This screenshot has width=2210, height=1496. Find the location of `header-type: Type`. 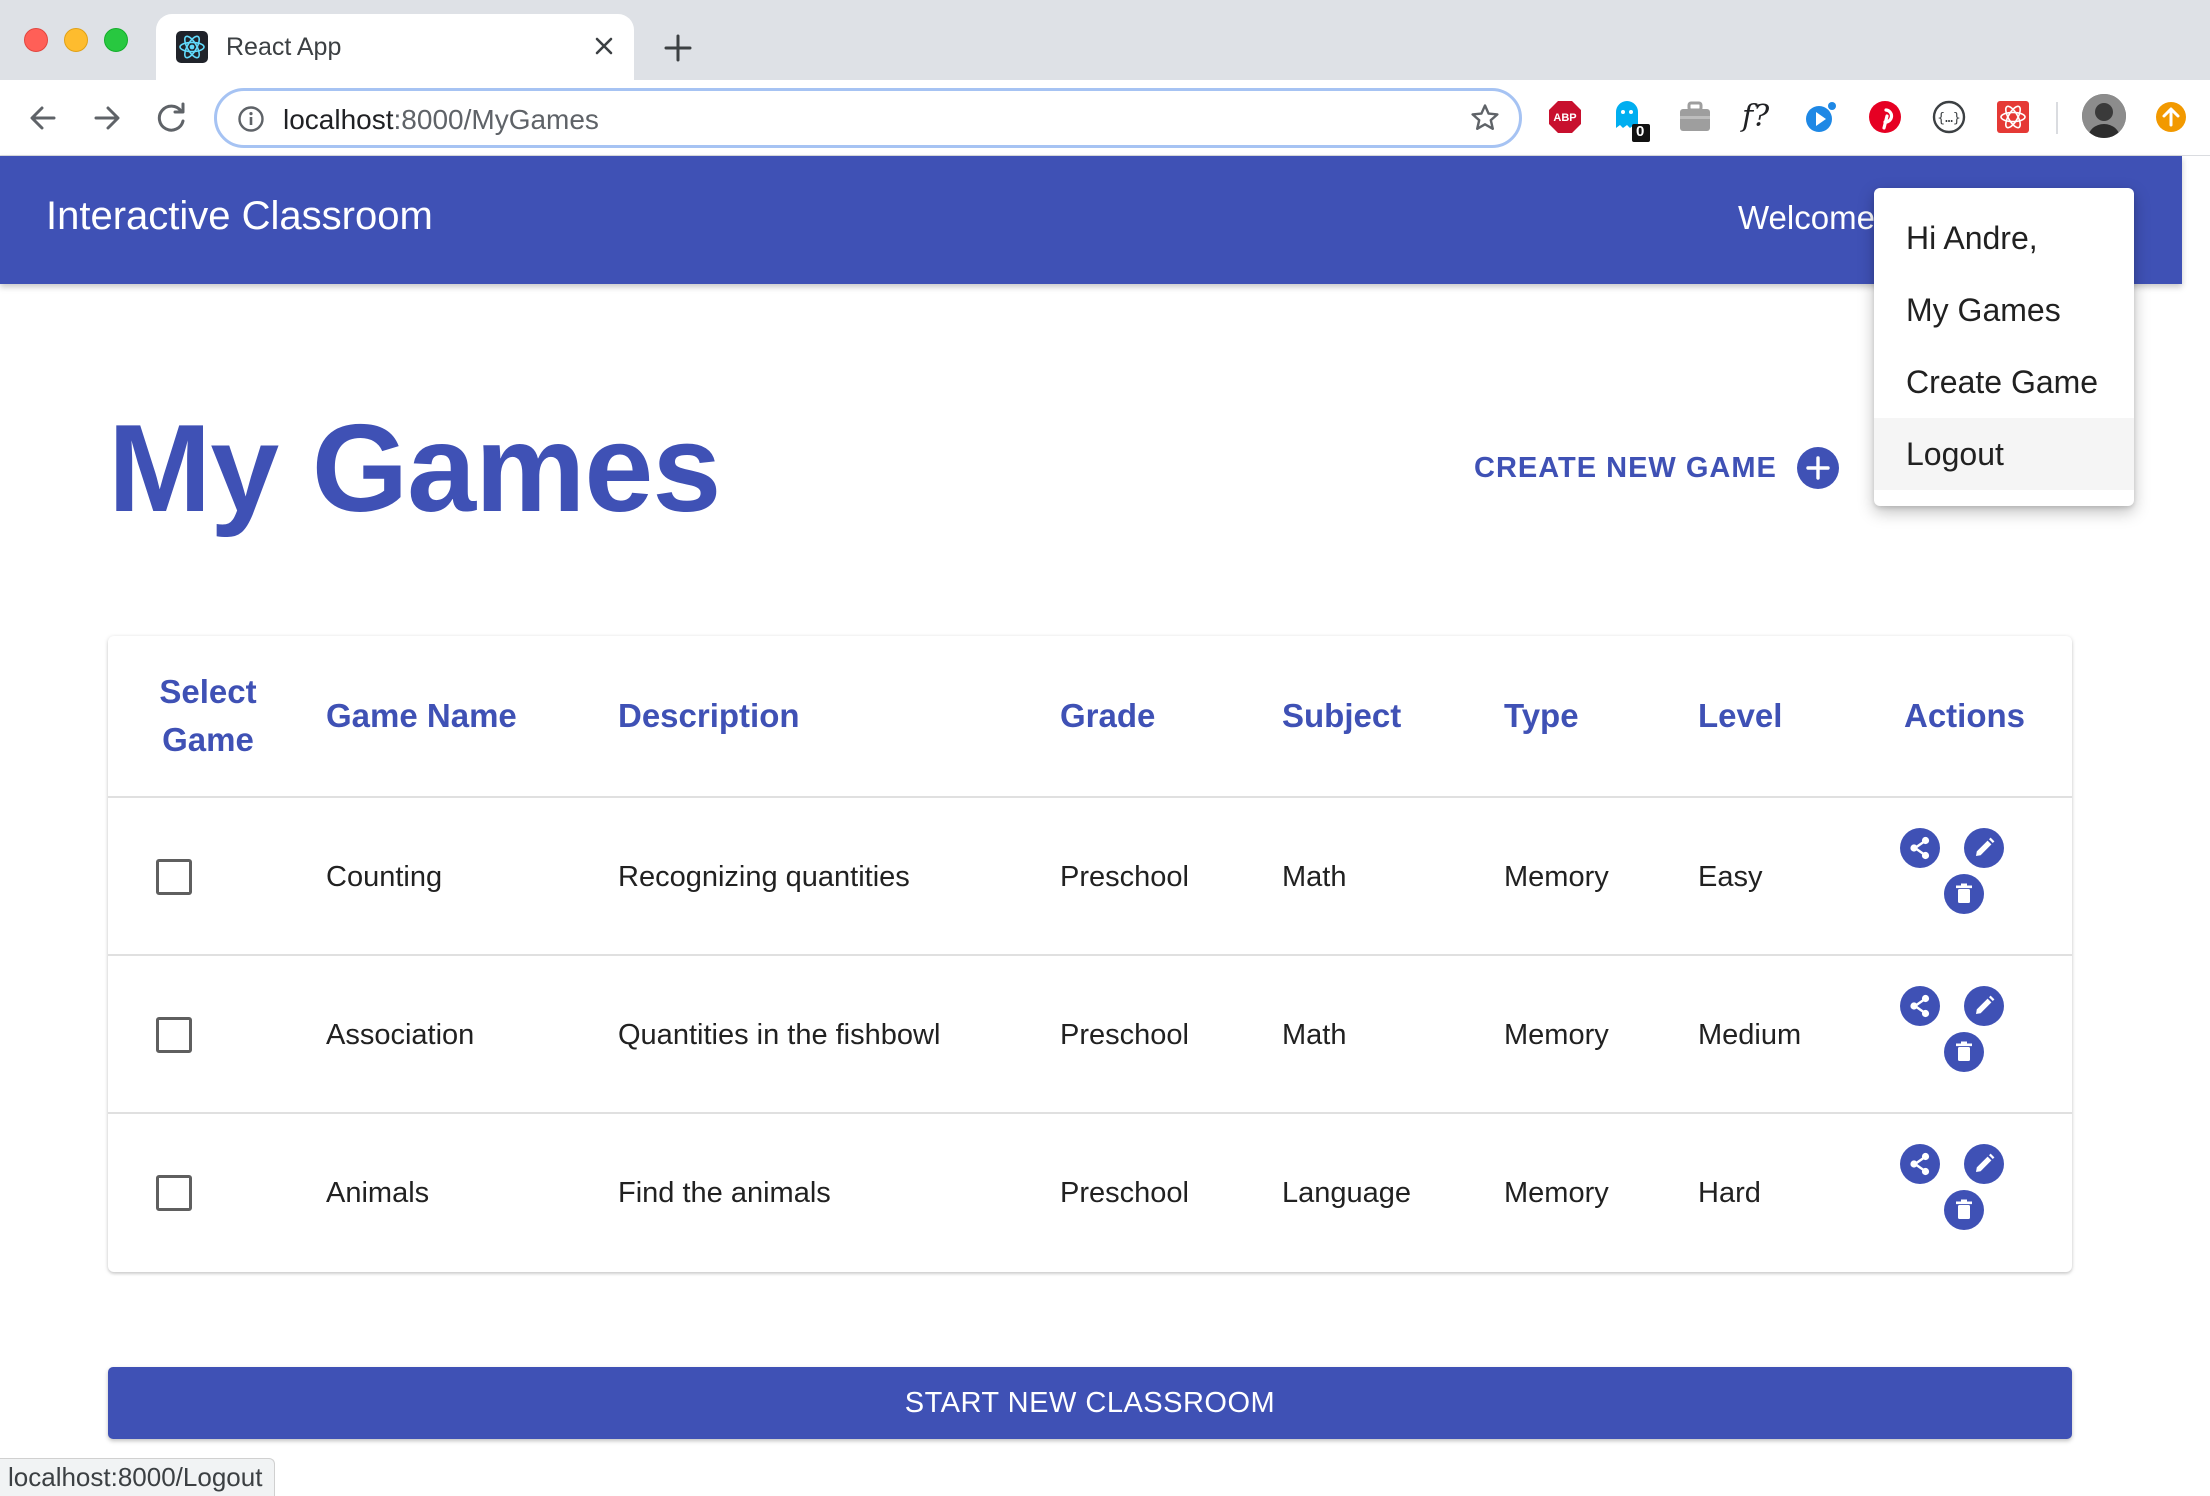

header-type: Type is located at coordinates (1541, 715).